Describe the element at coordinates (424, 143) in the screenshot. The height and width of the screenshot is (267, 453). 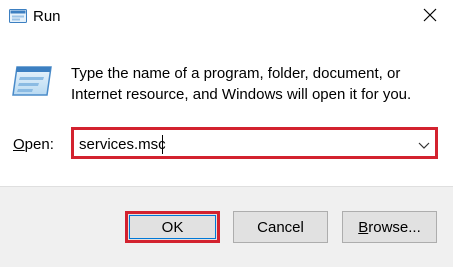
I see `chevron-down-icon` at that location.